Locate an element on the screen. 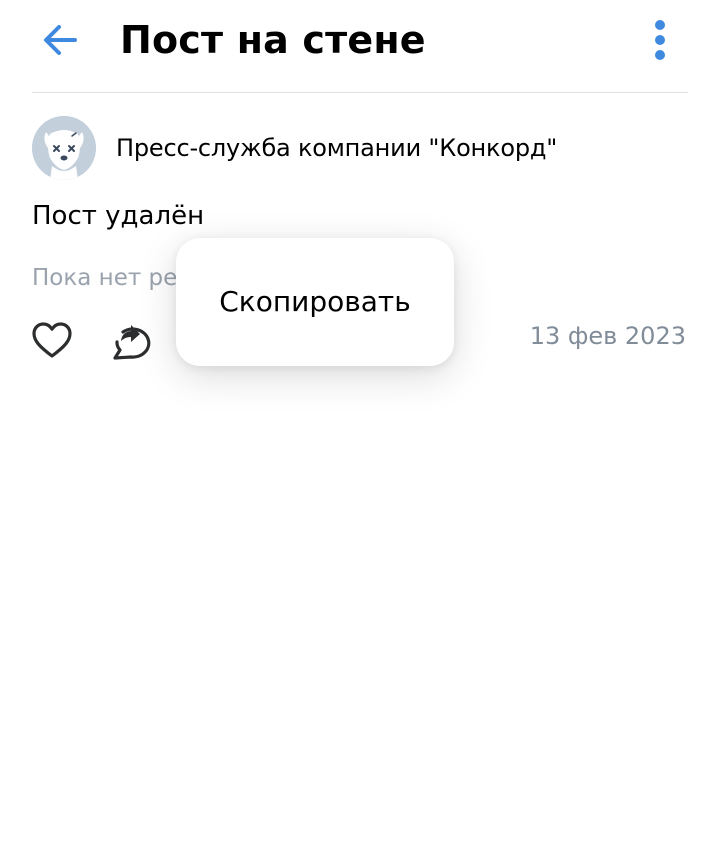  heart-icon is located at coordinates (52, 340).